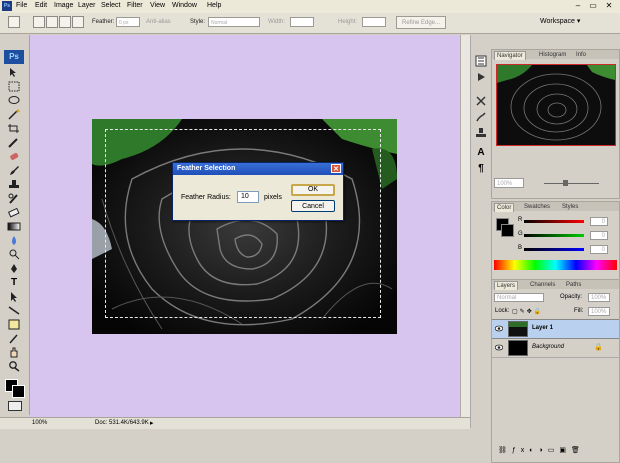 The width and height of the screenshot is (620, 463). What do you see at coordinates (14, 240) in the screenshot?
I see `blur-tool-icon` at bounding box center [14, 240].